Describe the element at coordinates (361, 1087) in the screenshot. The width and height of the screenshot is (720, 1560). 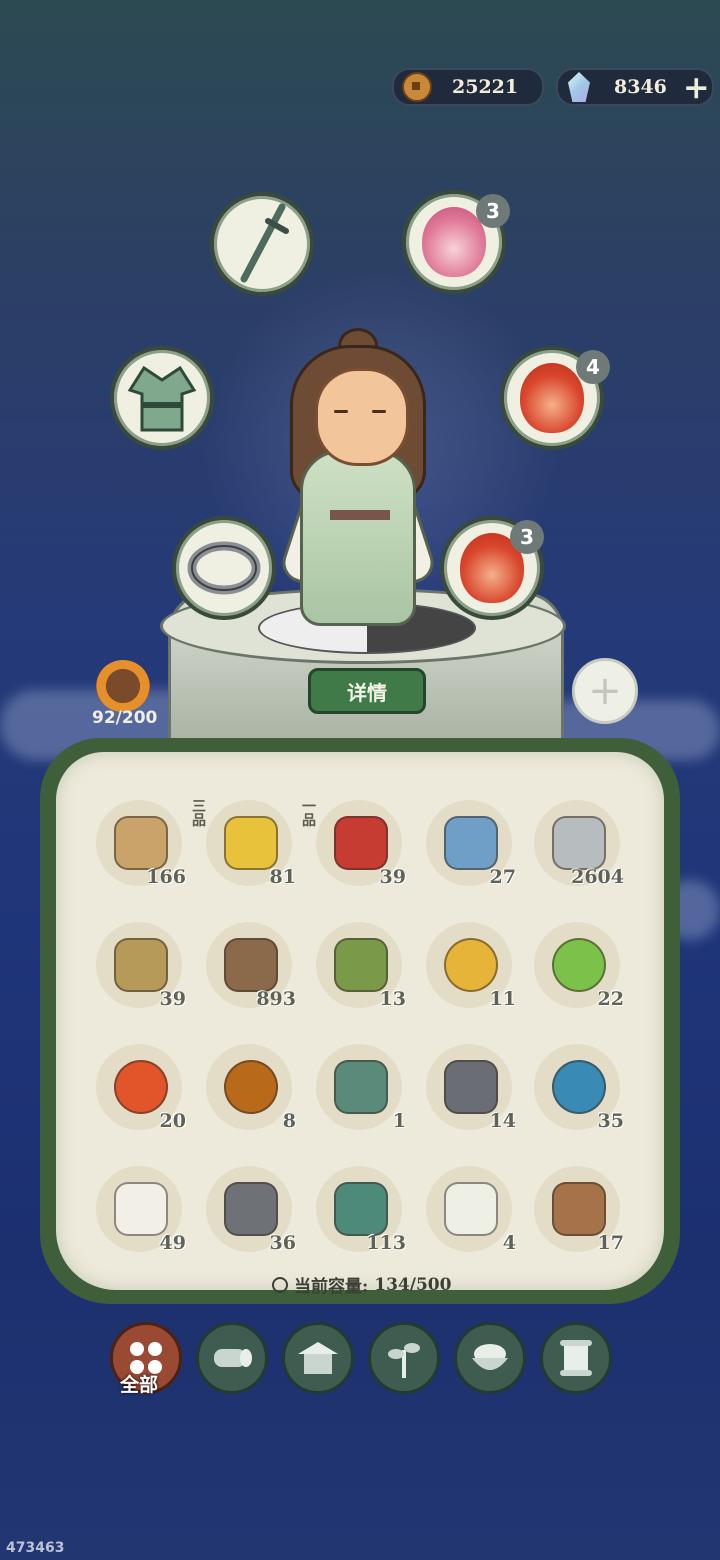
I see `jade-ingot-icon` at that location.